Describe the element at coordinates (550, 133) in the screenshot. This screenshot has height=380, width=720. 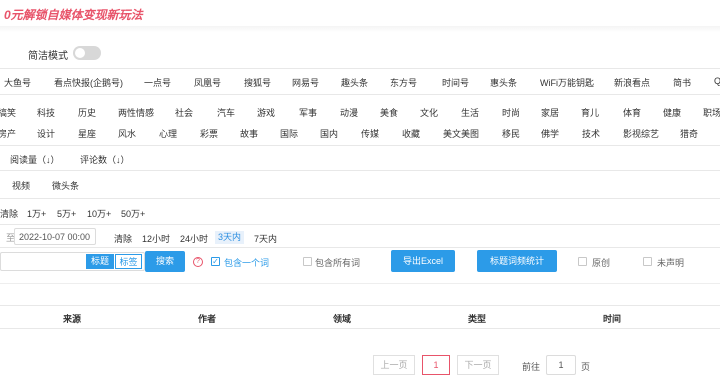
I see `category-item-13: 佛学` at that location.